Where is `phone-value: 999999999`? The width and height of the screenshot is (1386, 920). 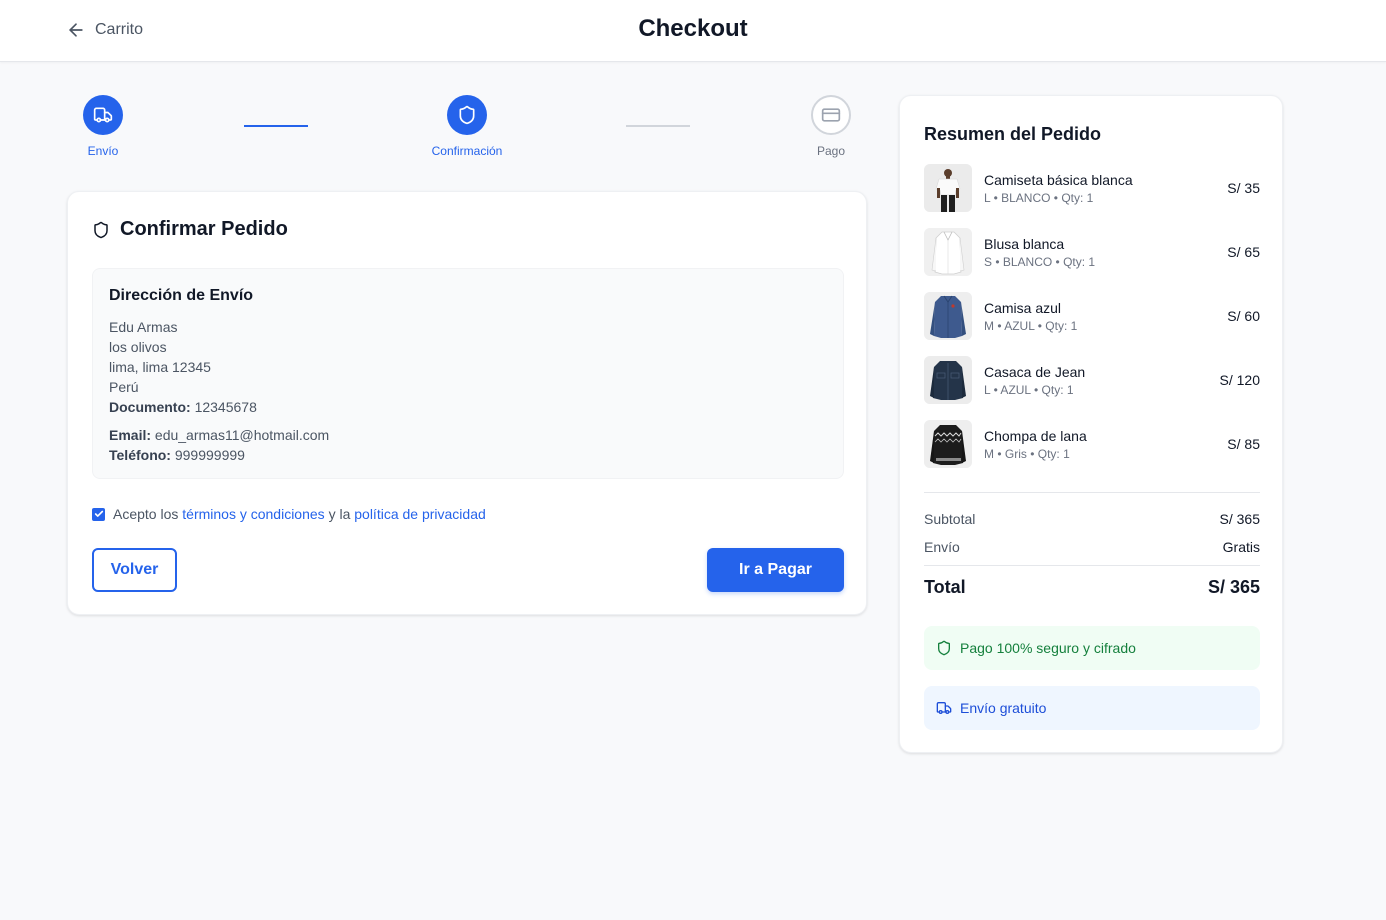 phone-value: 999999999 is located at coordinates (209, 455).